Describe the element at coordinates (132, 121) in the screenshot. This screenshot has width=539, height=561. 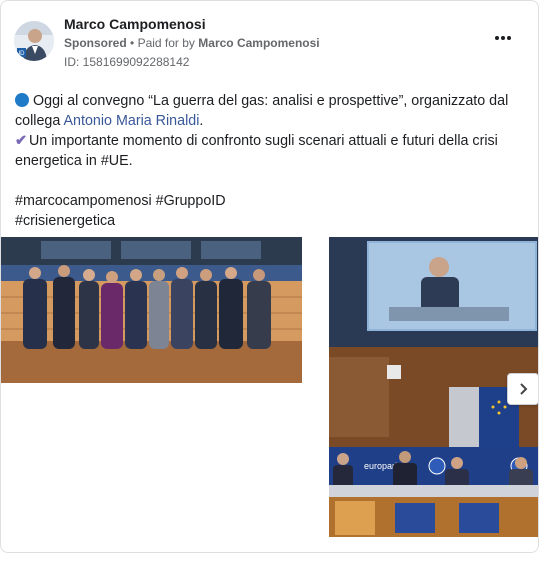
I see `mention-link: Antonio Maria Rinaldi` at that location.